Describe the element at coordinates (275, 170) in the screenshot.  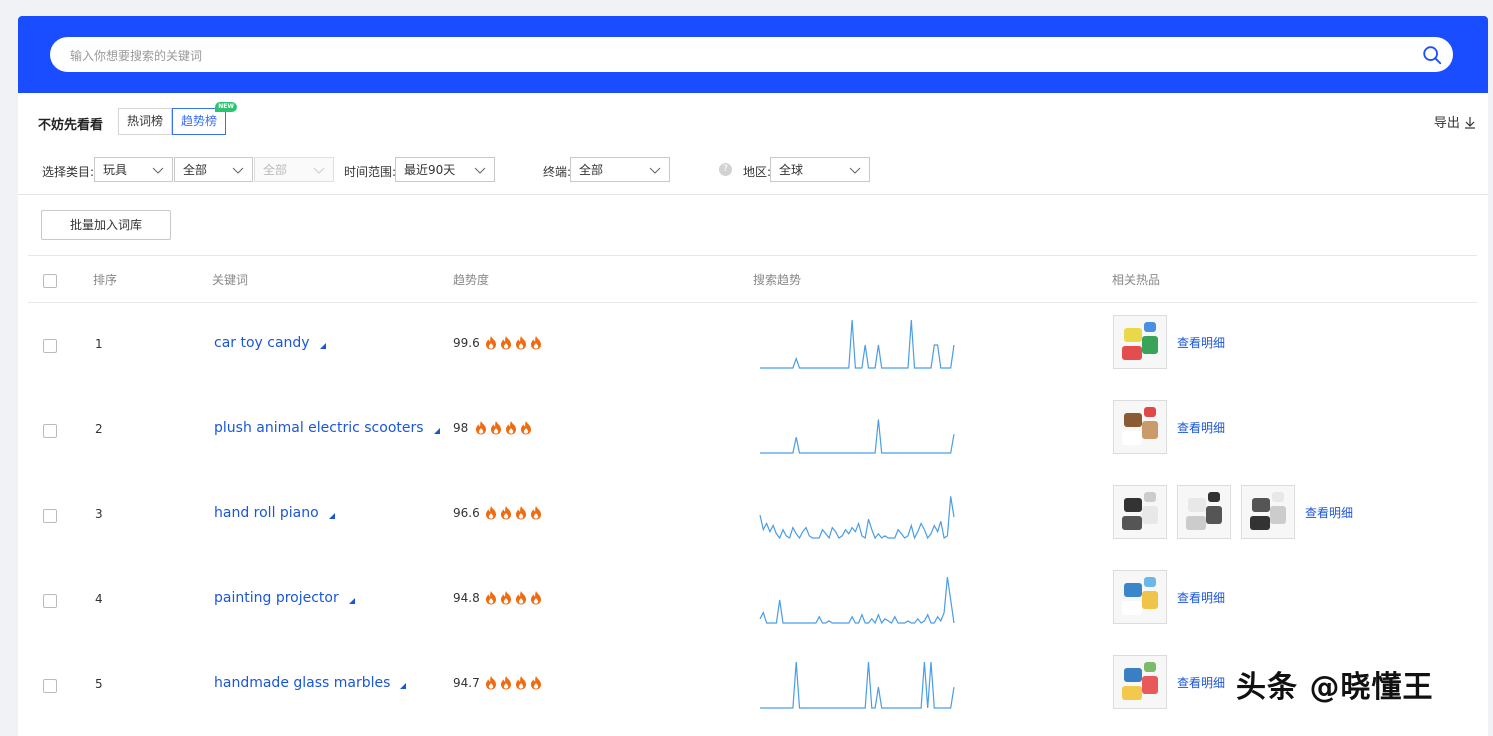
I see `category-select-3-value: 全部` at that location.